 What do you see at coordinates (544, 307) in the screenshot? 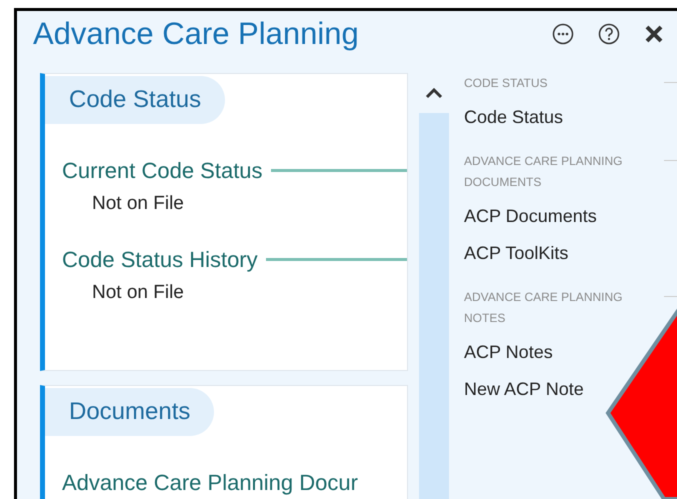
I see `nav-section-heading: ADVANCE CARE PLANNING NOTES` at bounding box center [544, 307].